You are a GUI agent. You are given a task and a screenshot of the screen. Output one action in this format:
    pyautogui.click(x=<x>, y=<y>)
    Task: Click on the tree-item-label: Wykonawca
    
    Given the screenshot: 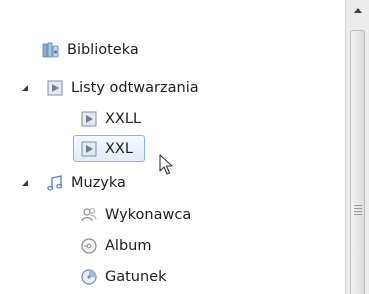 What is the action you would take?
    pyautogui.click(x=148, y=215)
    